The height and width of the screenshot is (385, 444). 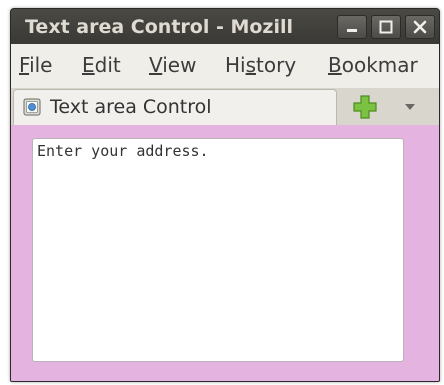 I want to click on page-icon, so click(x=32, y=107).